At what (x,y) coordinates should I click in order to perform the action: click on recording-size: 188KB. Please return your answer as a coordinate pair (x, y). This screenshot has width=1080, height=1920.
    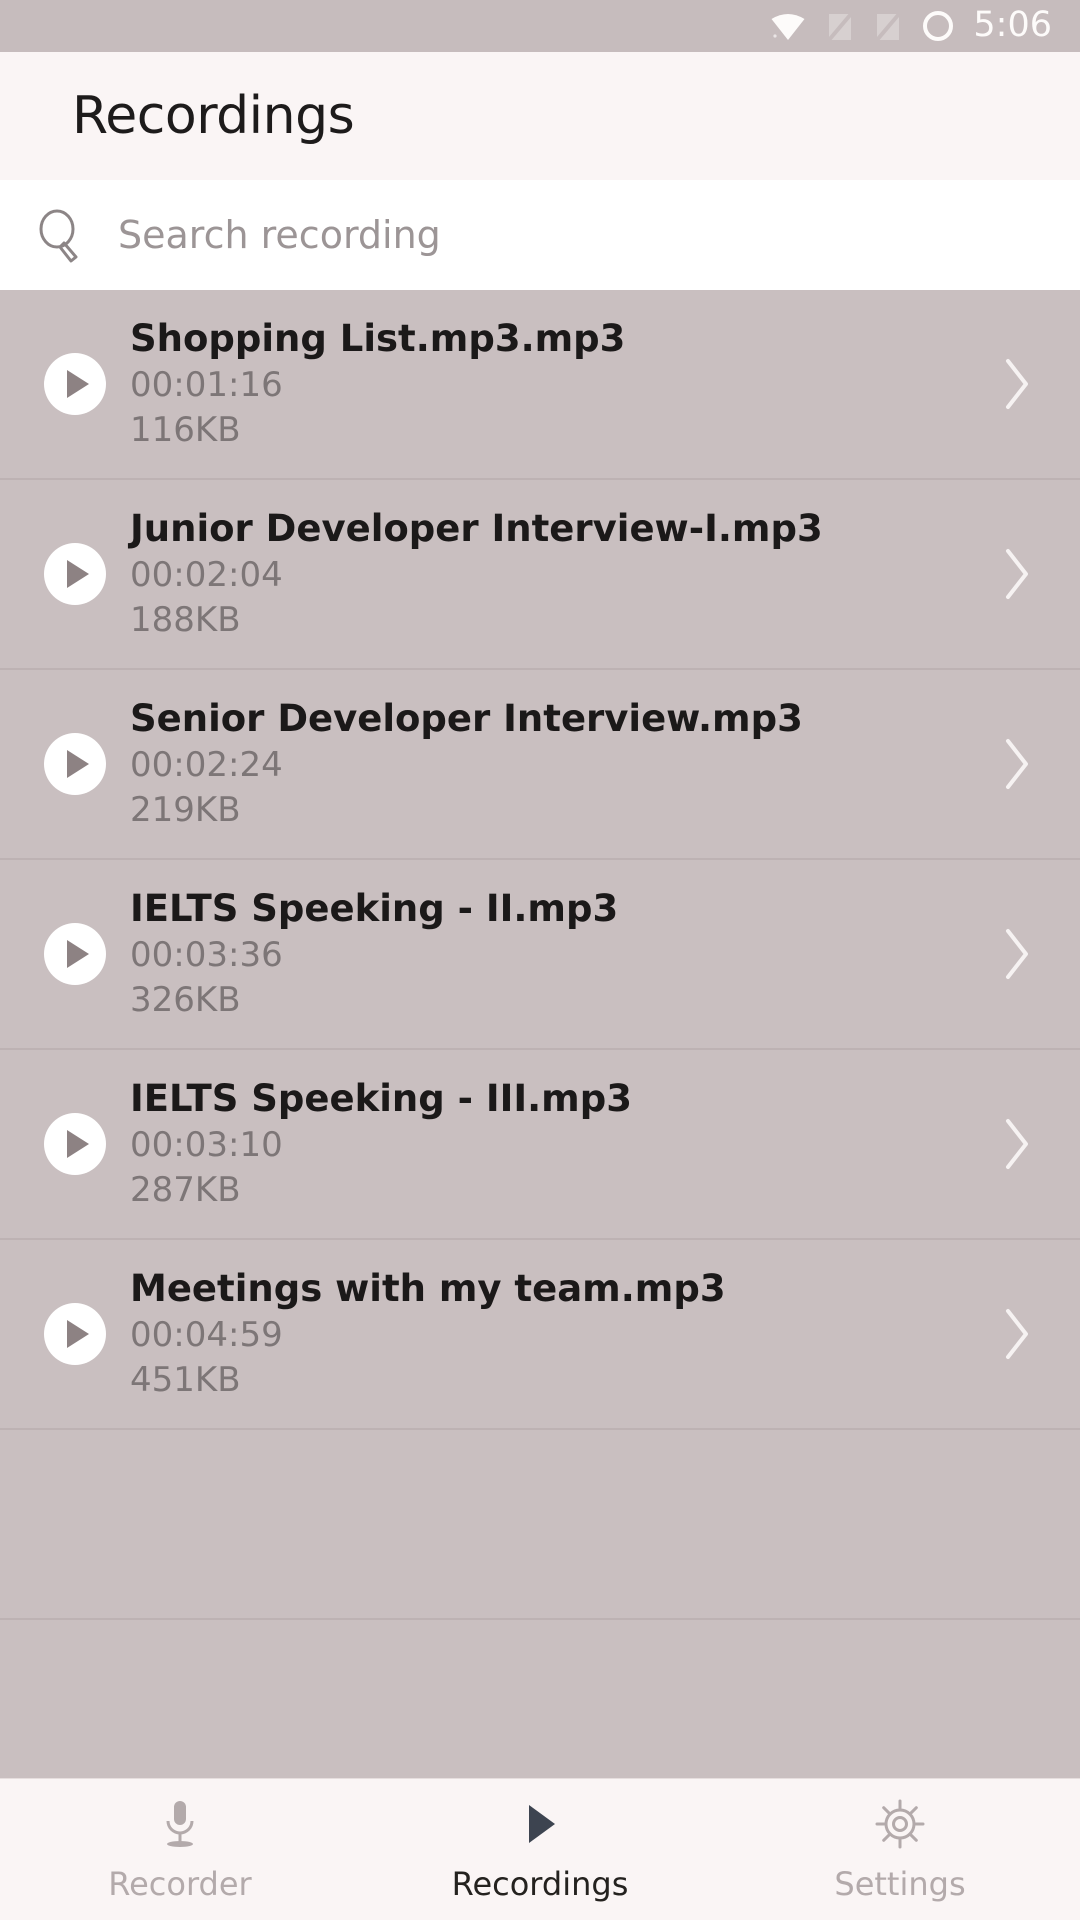
    Looking at the image, I should click on (185, 620).